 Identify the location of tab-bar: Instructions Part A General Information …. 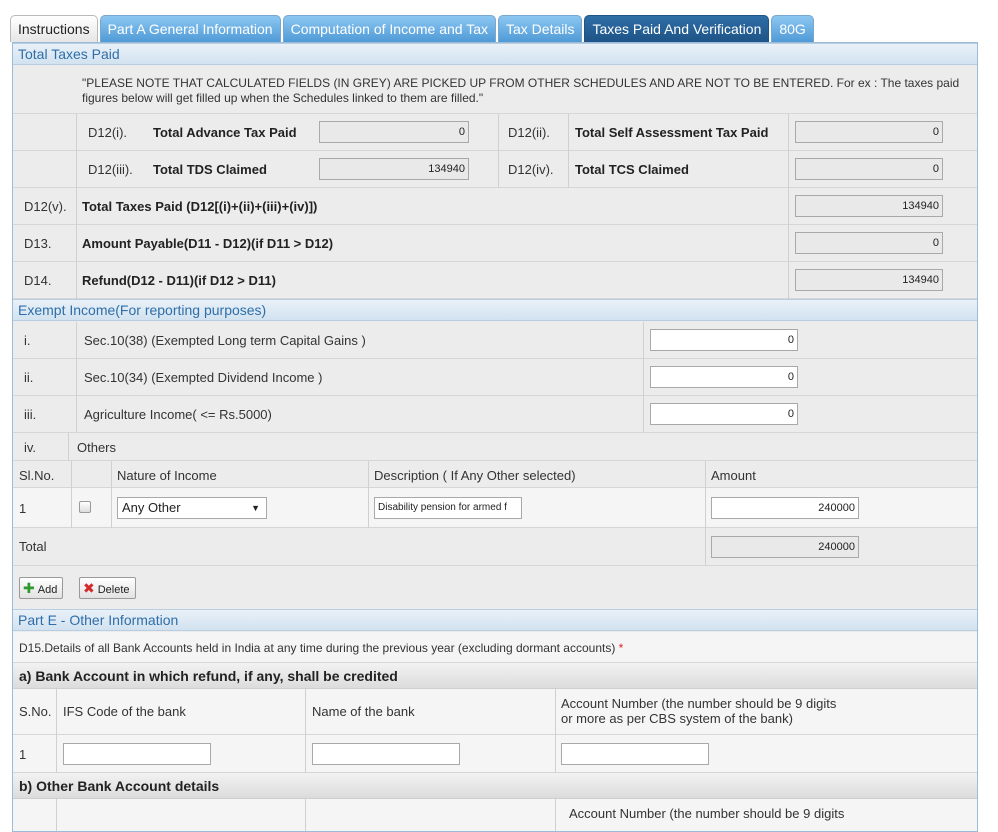
(413, 28).